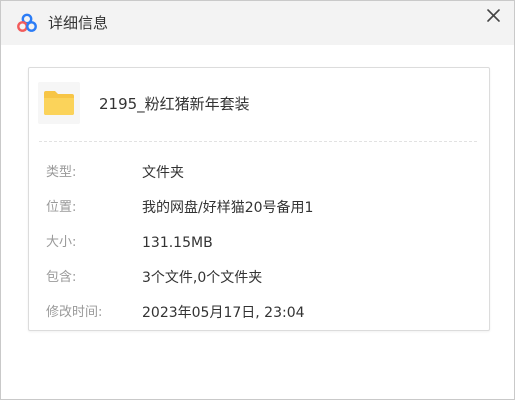  Describe the element at coordinates (27, 23) in the screenshot. I see `app-logo-icon` at that location.